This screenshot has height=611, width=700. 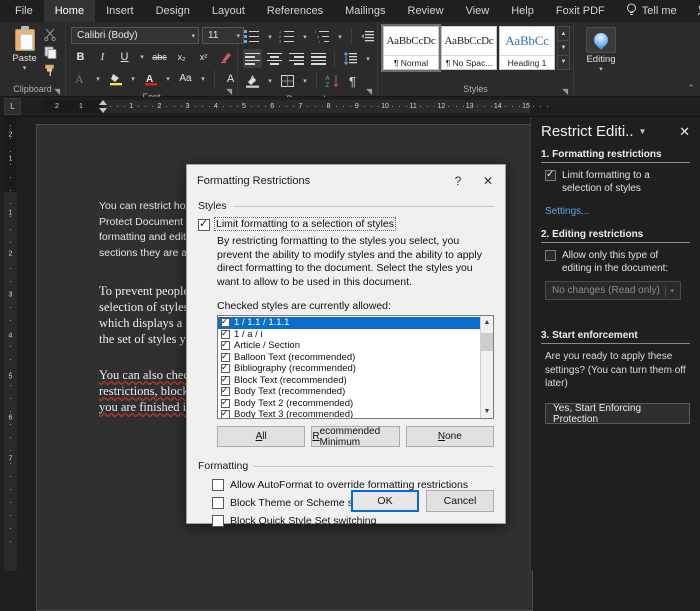 I want to click on style-item-normal: AaBbCcDc ¶ Normal, so click(x=411, y=48).